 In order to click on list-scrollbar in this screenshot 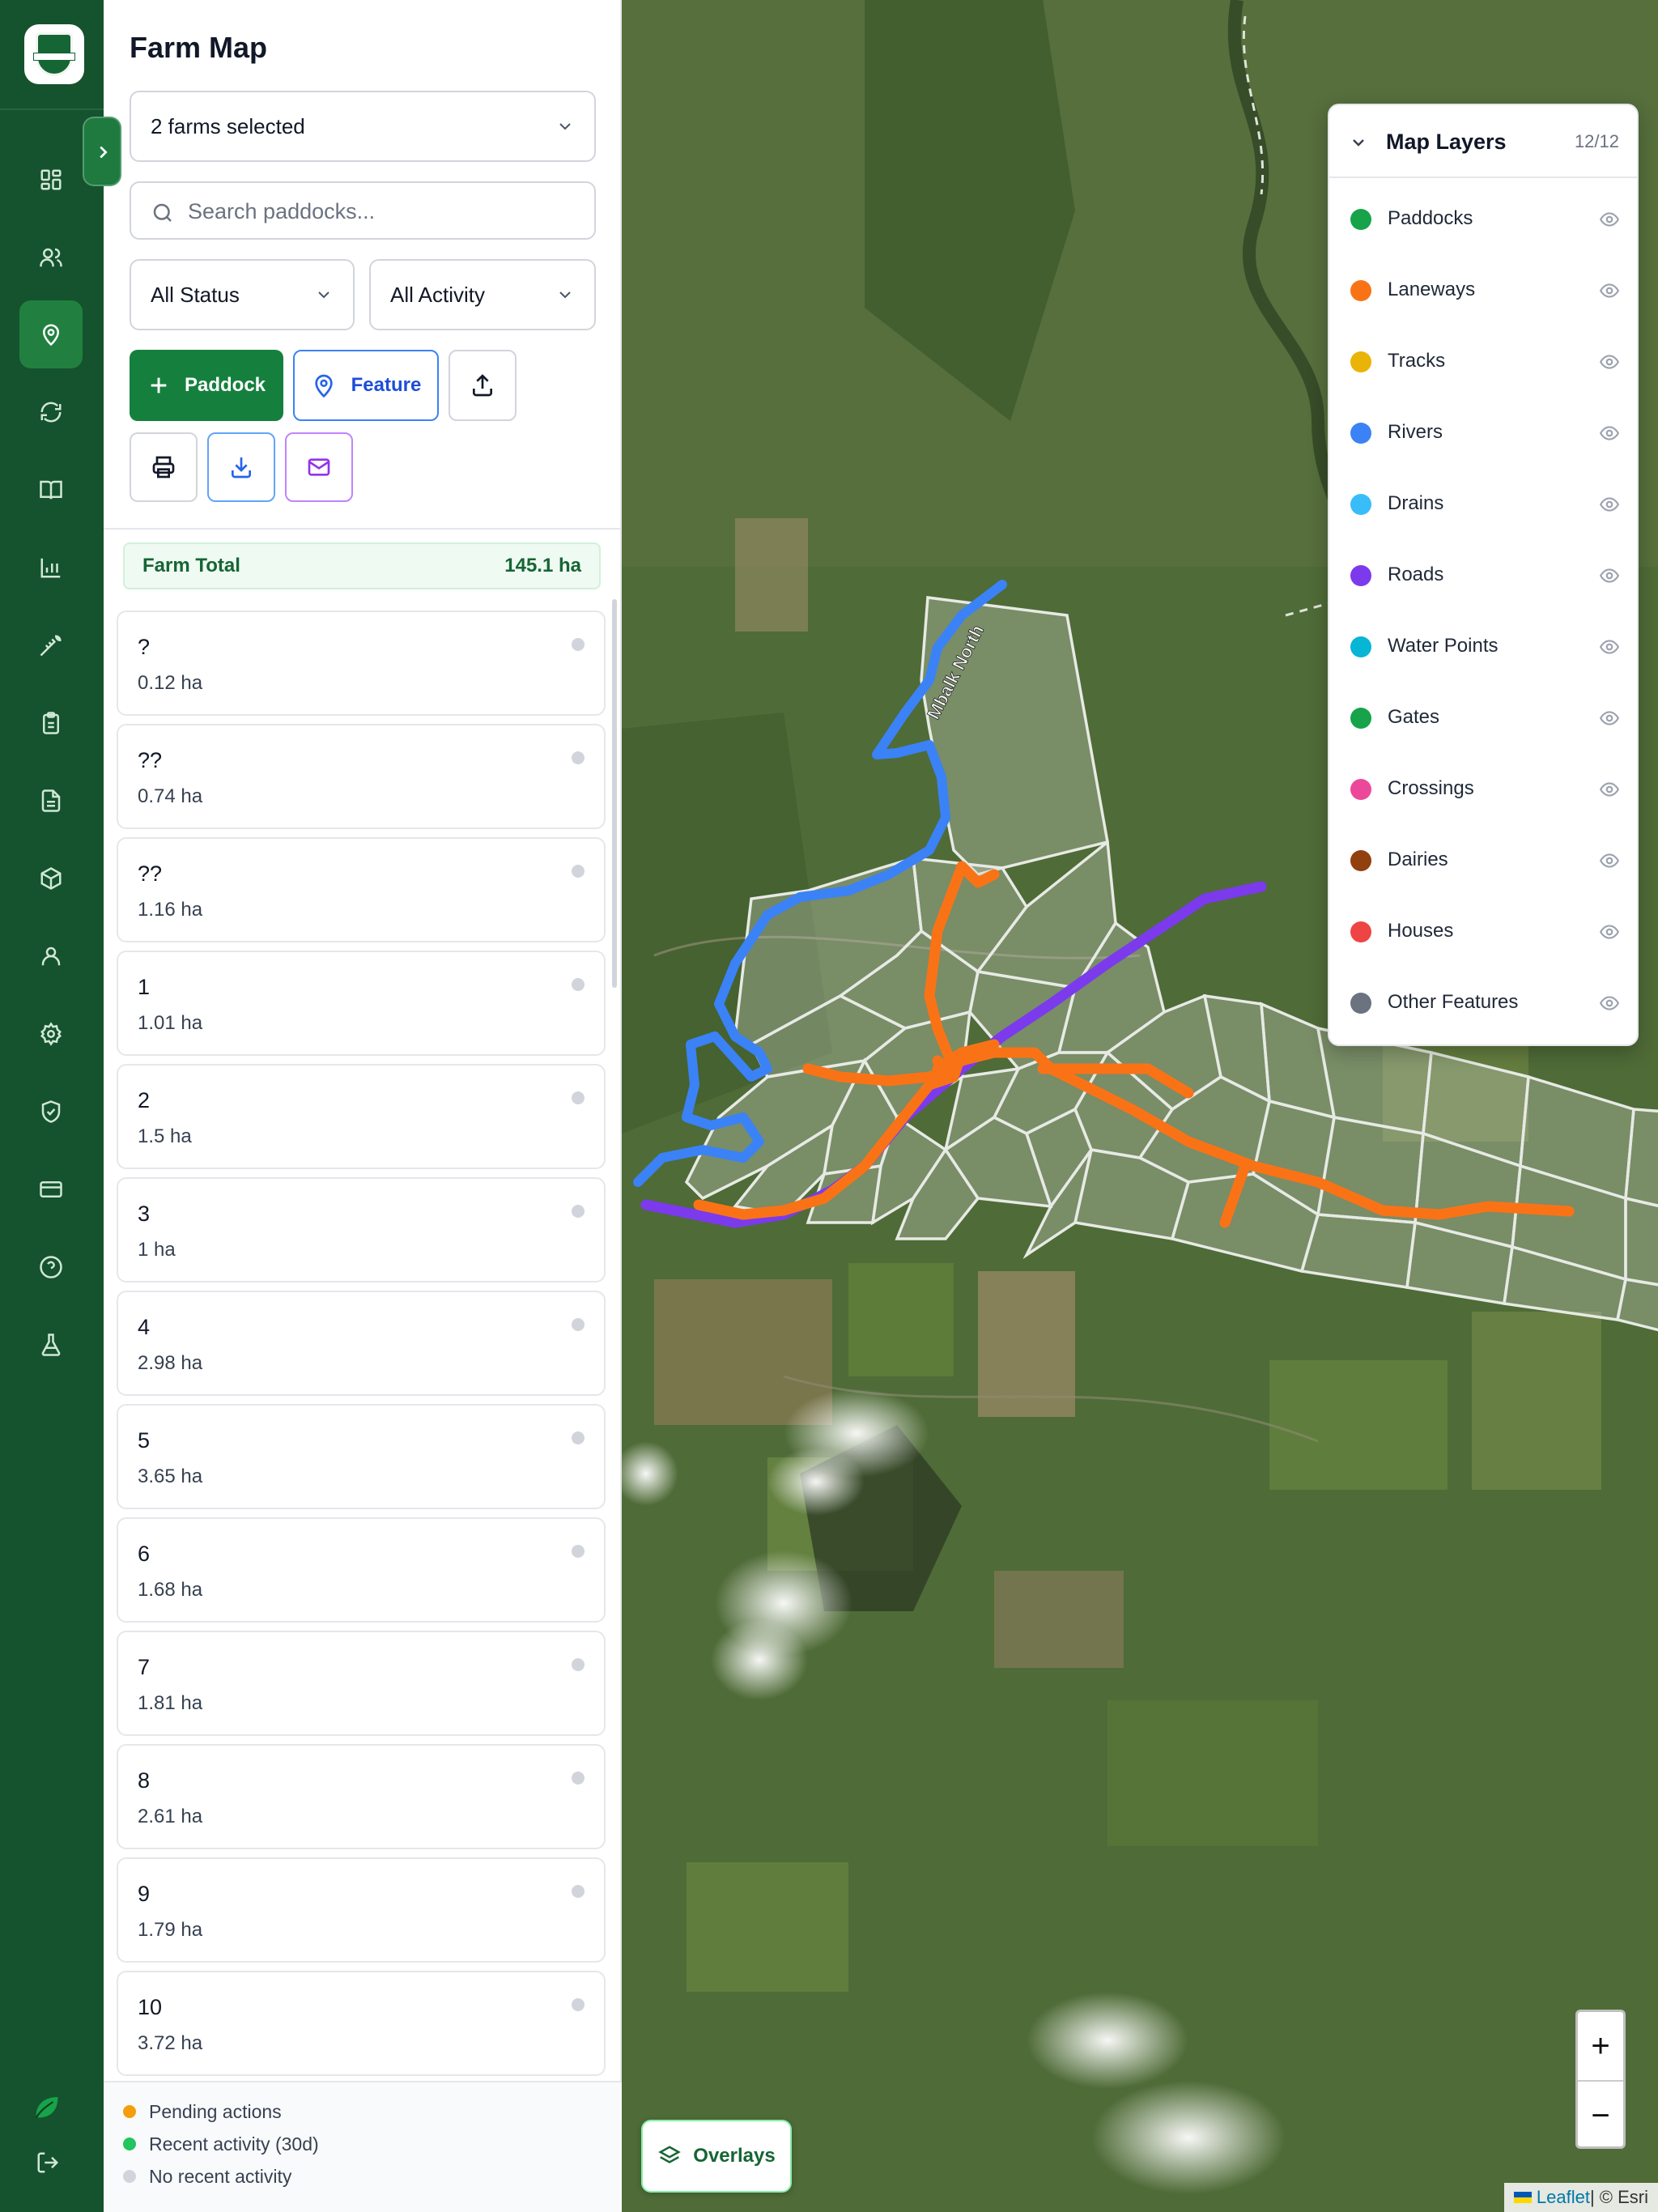, I will do `click(614, 794)`.